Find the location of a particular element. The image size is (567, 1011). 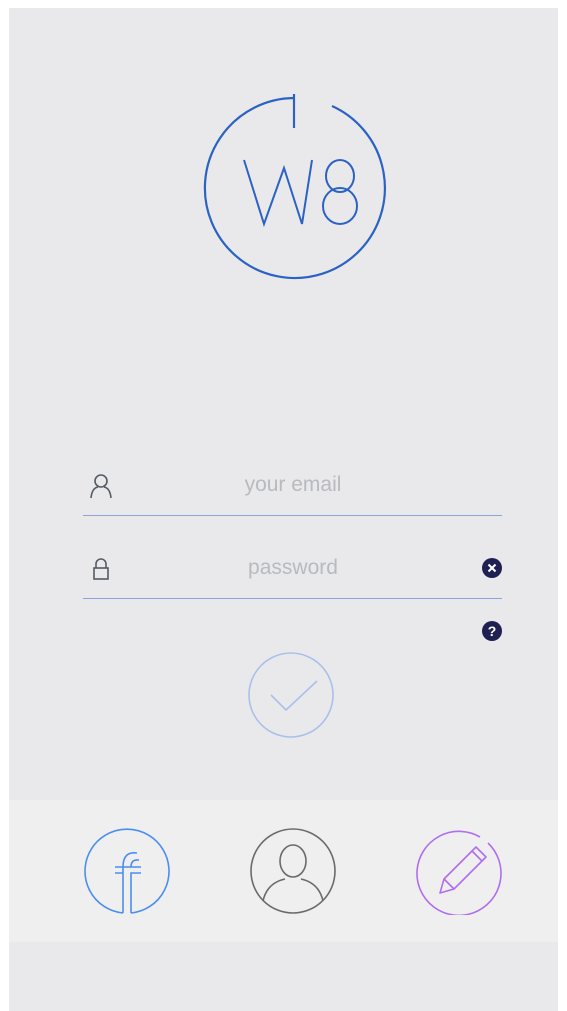

password-field-group is located at coordinates (292, 568).